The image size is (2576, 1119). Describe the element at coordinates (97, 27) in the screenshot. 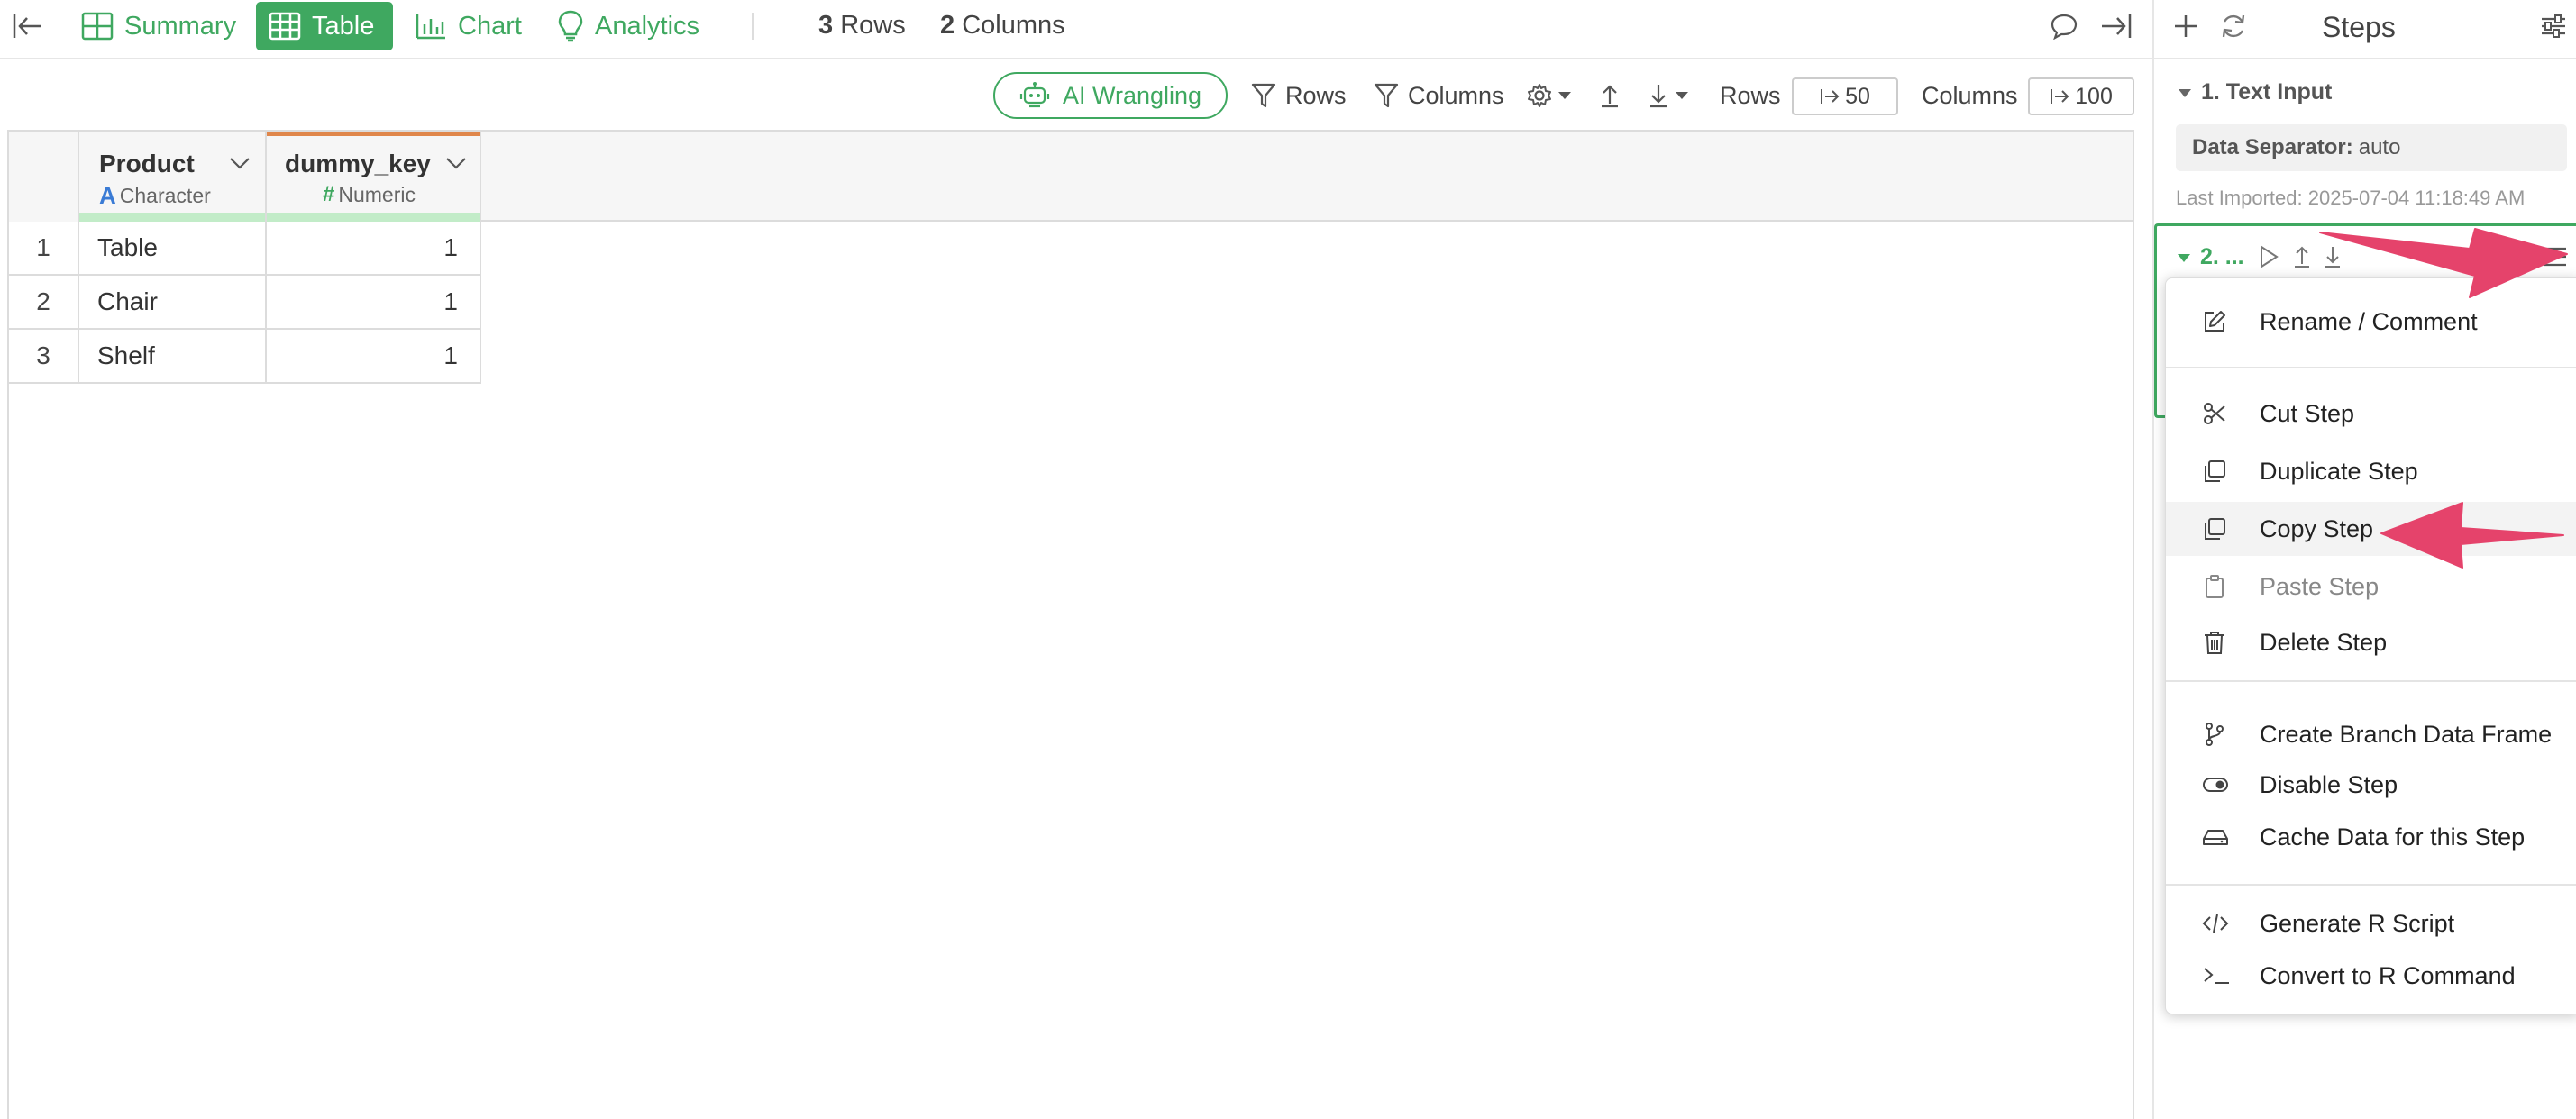

I see `grid-icon` at that location.